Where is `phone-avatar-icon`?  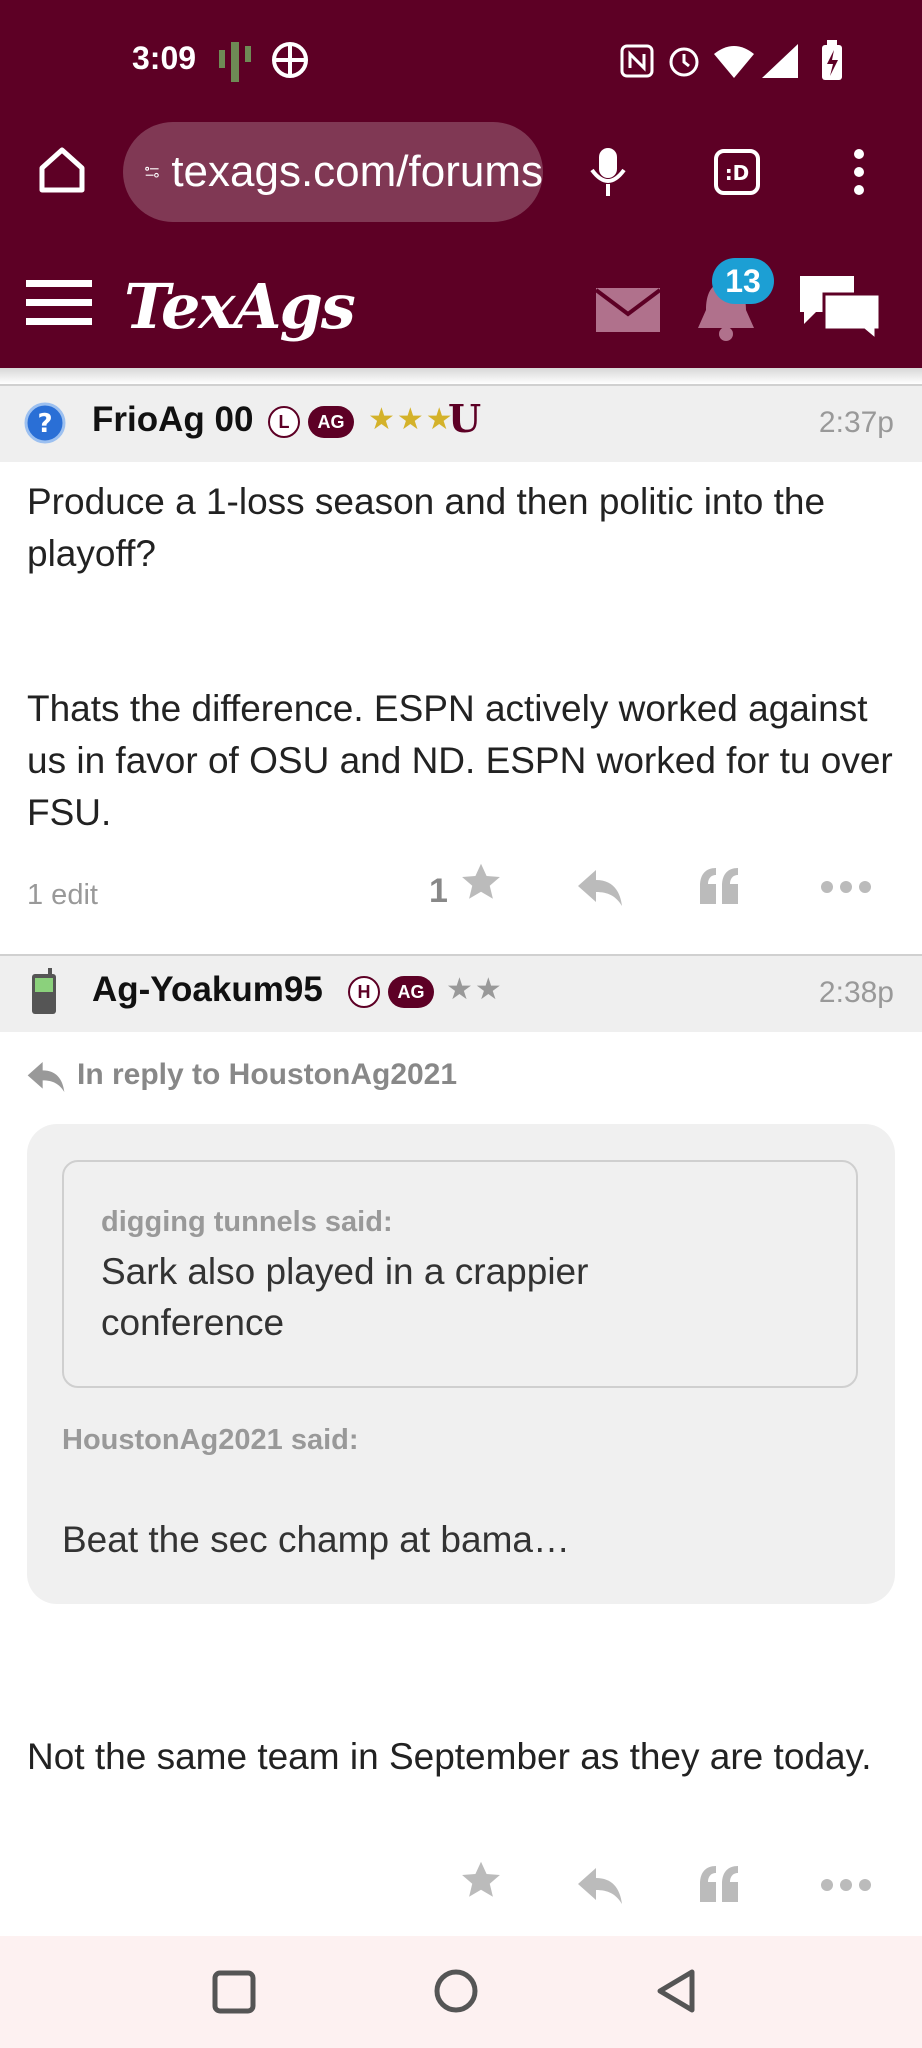
phone-avatar-icon is located at coordinates (44, 992).